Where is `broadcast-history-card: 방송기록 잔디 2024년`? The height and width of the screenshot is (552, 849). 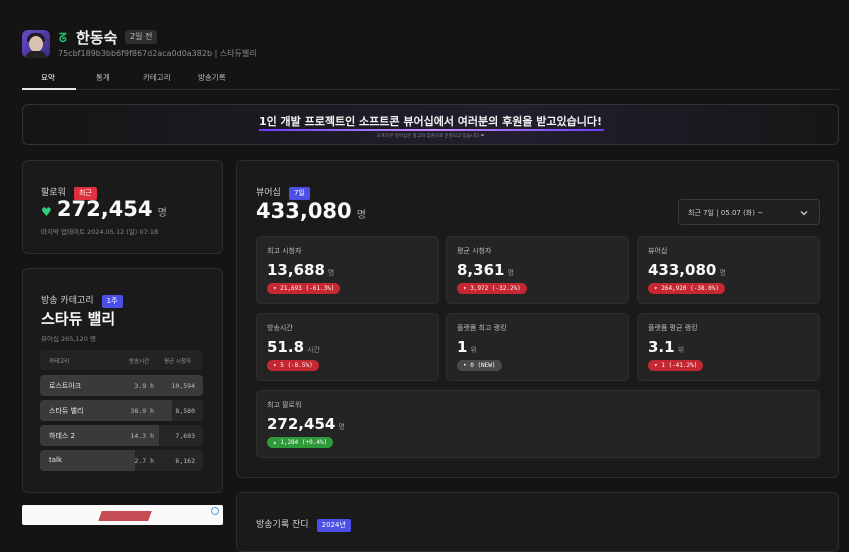 broadcast-history-card: 방송기록 잔디 2024년 is located at coordinates (537, 522).